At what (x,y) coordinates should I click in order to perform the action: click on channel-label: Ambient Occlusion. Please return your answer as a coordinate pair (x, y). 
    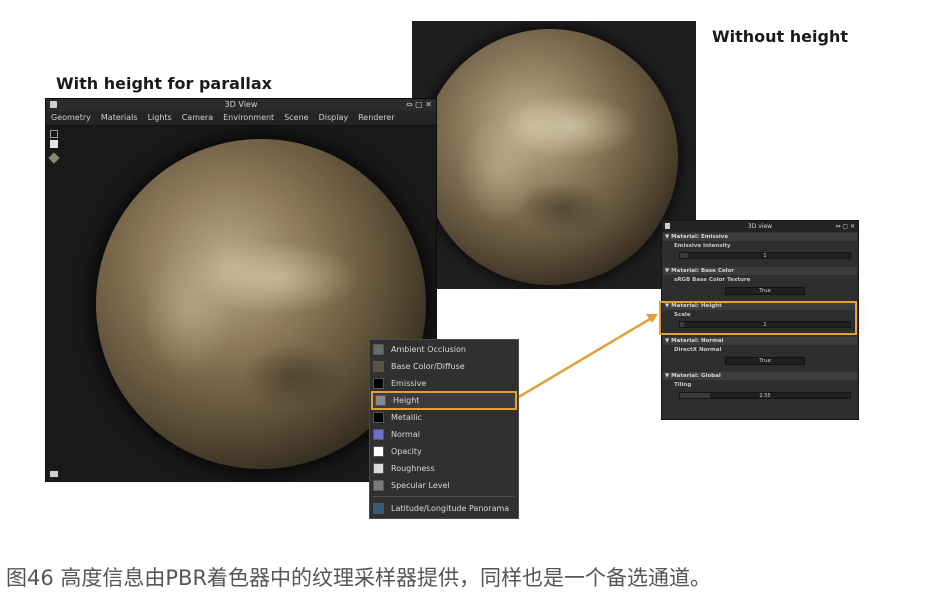
    Looking at the image, I should click on (428, 349).